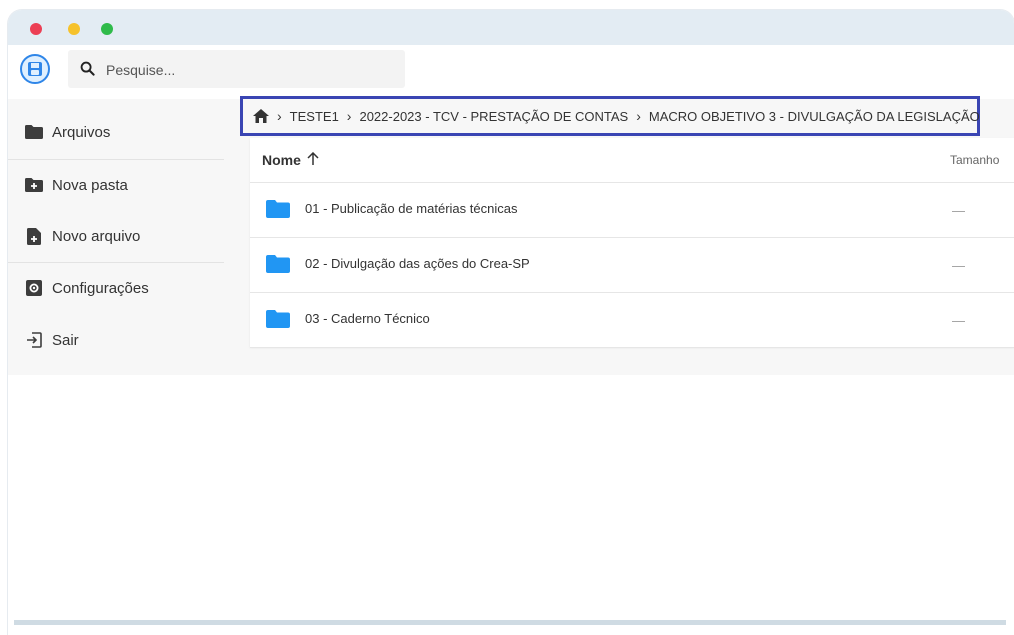 Image resolution: width=1014 pixels, height=635 pixels. I want to click on search-box, so click(236, 69).